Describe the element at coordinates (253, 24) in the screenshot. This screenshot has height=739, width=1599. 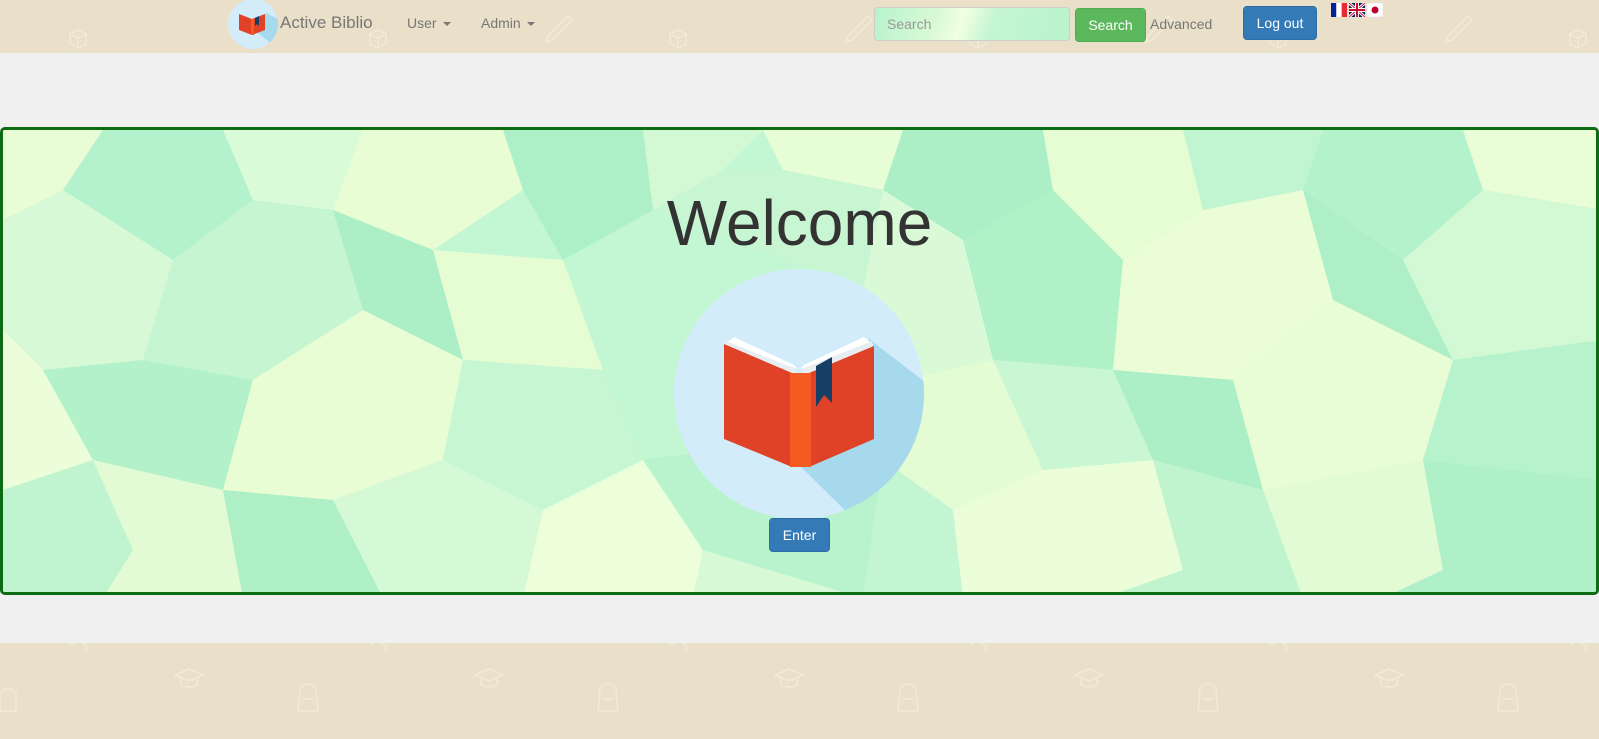
I see `book-logo-icon` at that location.